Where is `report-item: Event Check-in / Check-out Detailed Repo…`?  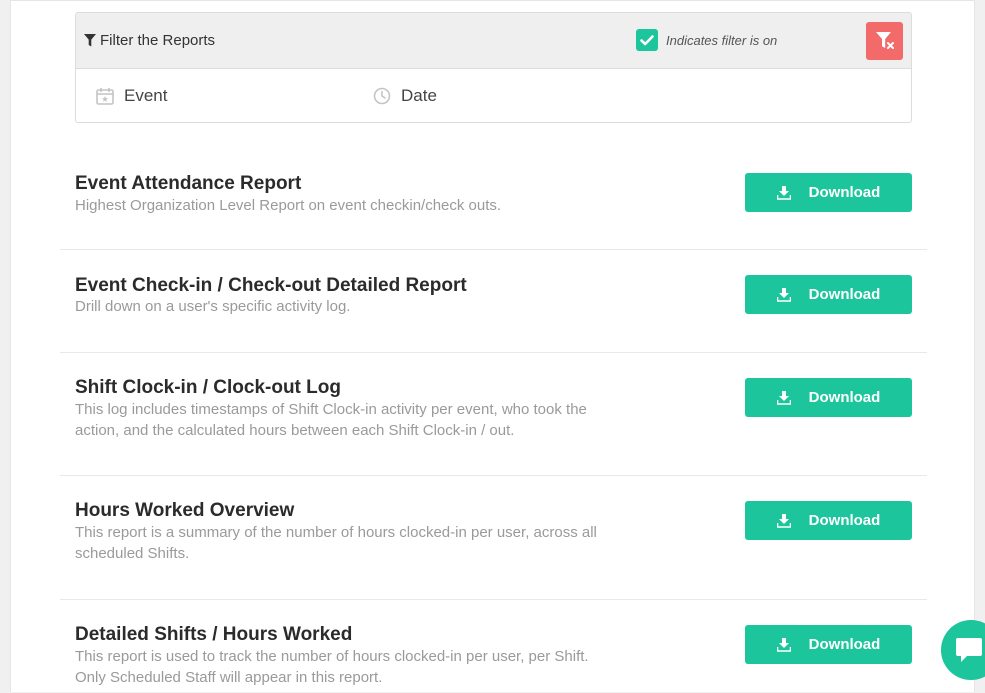
report-item: Event Check-in / Check-out Detailed Repo… is located at coordinates (493, 302).